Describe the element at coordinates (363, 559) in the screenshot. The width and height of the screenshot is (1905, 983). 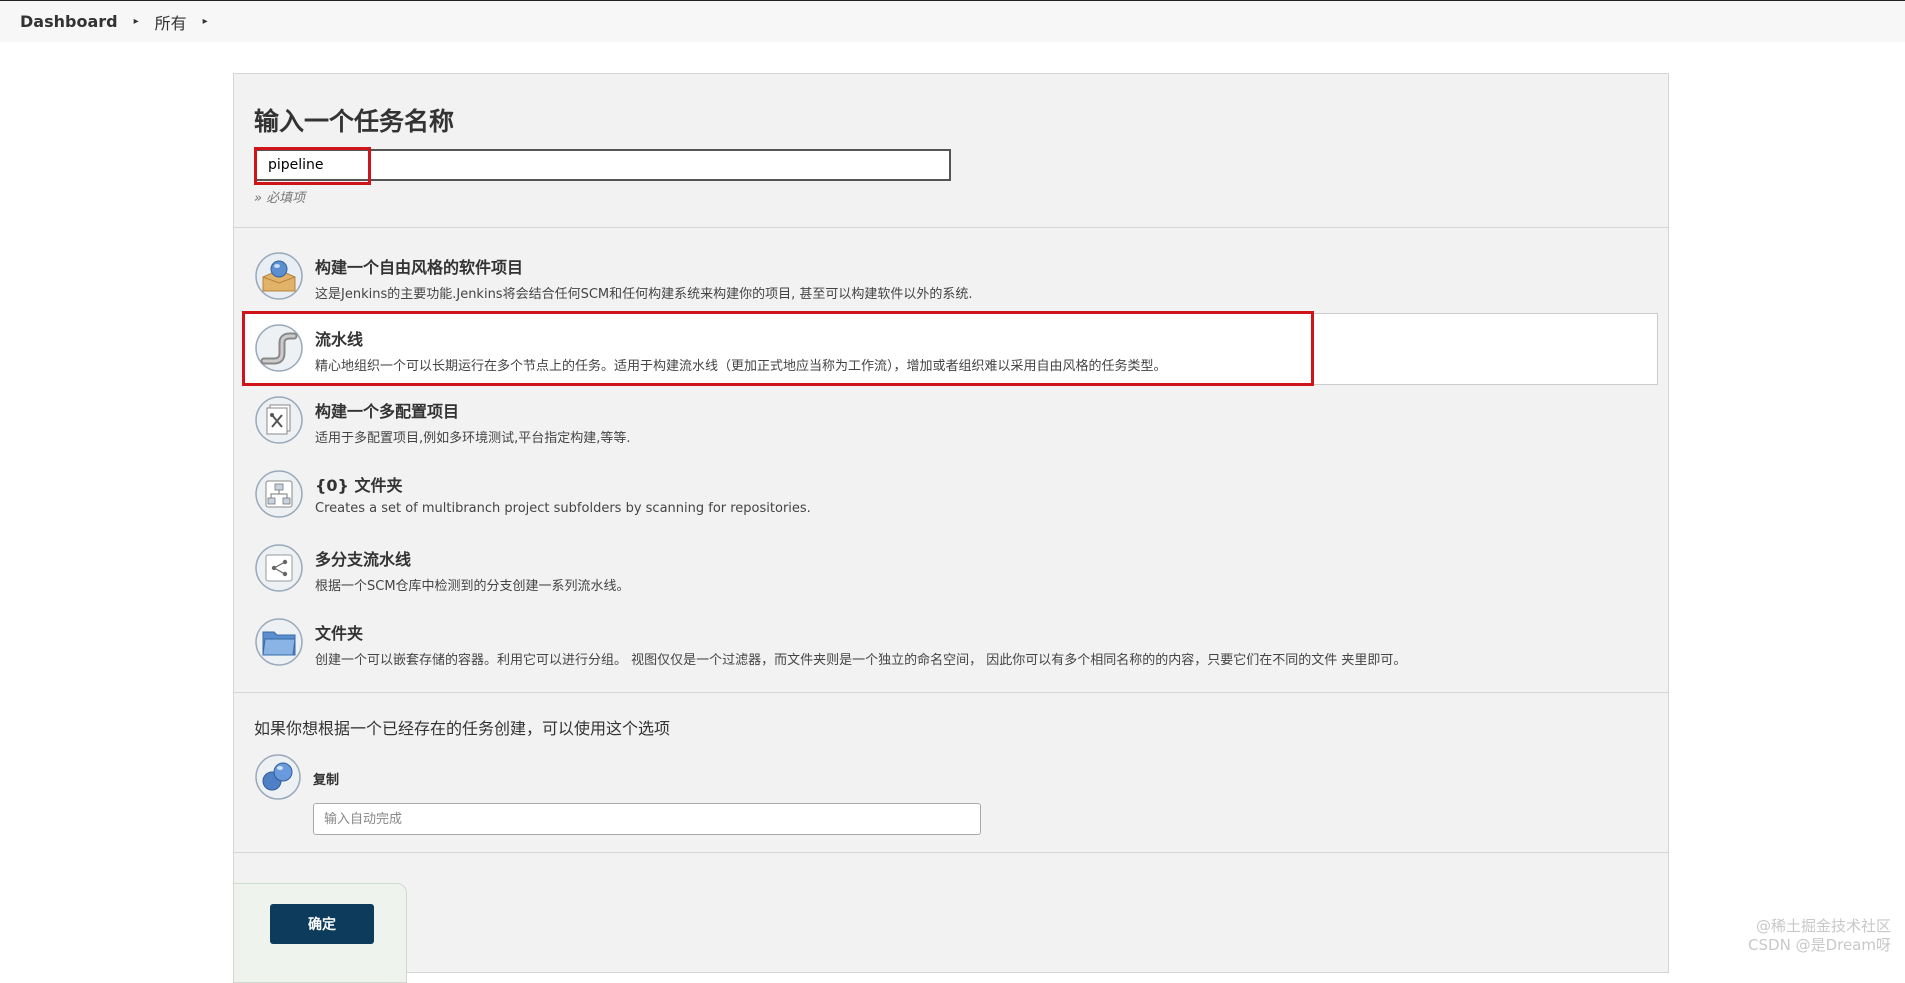
I see `job-type-label: 多分支流水线` at that location.